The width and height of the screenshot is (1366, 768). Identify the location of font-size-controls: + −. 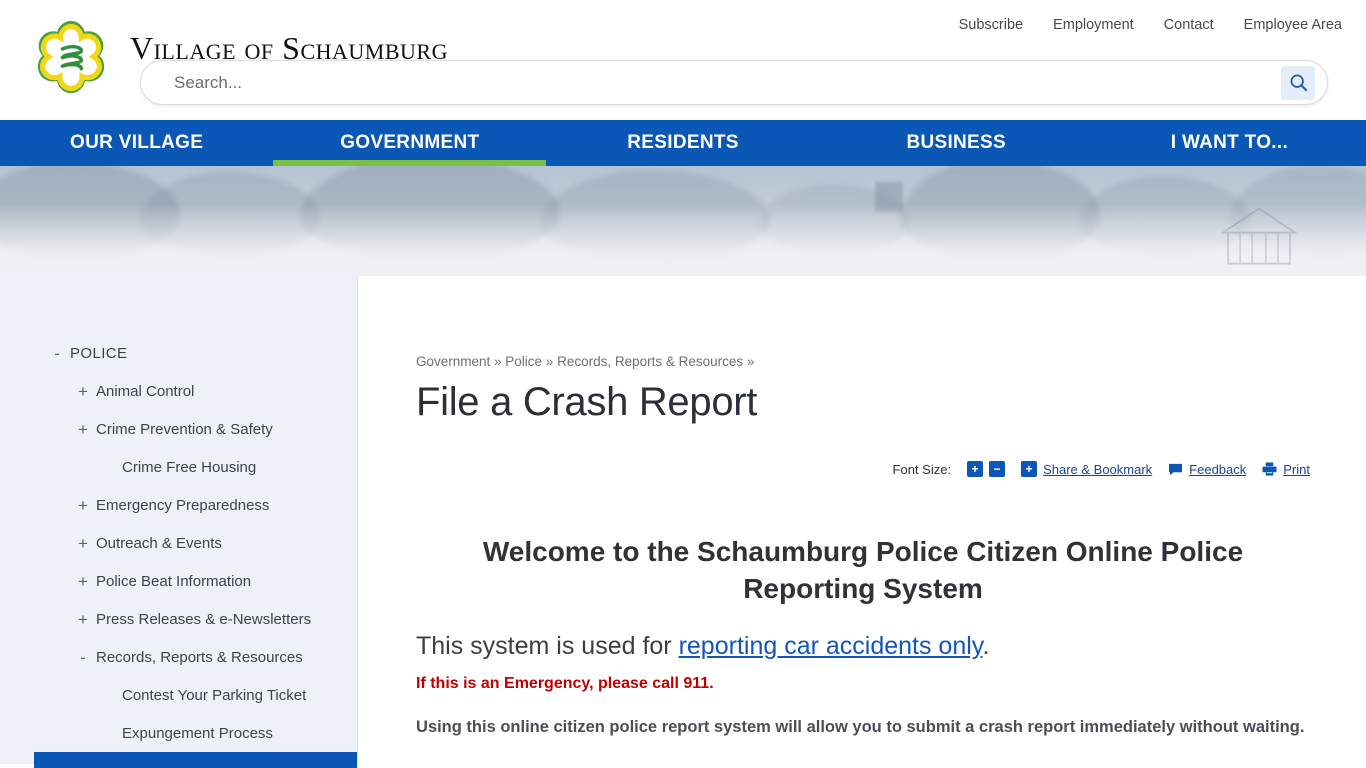
(986, 469).